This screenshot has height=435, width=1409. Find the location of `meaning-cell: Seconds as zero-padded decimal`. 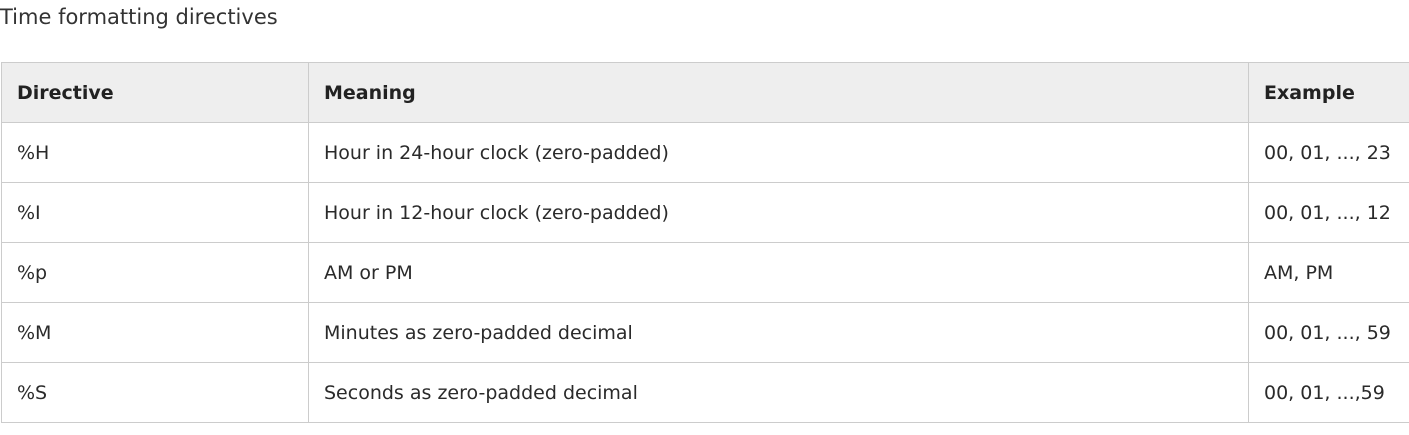

meaning-cell: Seconds as zero-padded decimal is located at coordinates (778, 392).